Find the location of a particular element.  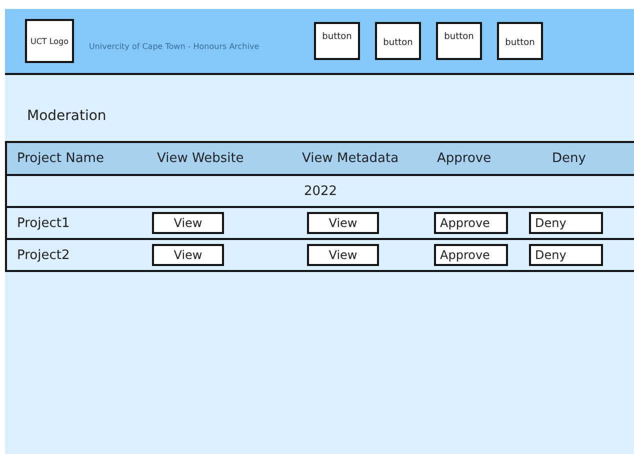

column-header: Deny is located at coordinates (569, 158).